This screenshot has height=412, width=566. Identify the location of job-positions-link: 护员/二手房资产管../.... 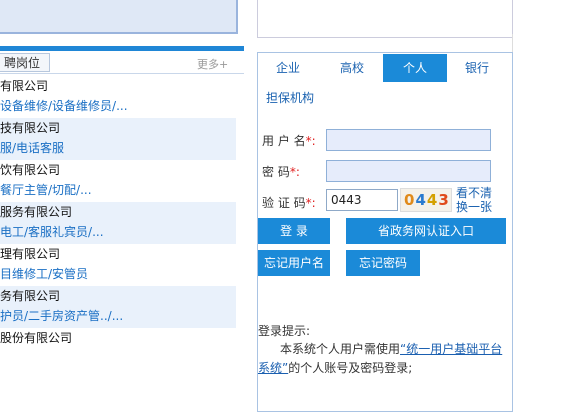
(118, 316).